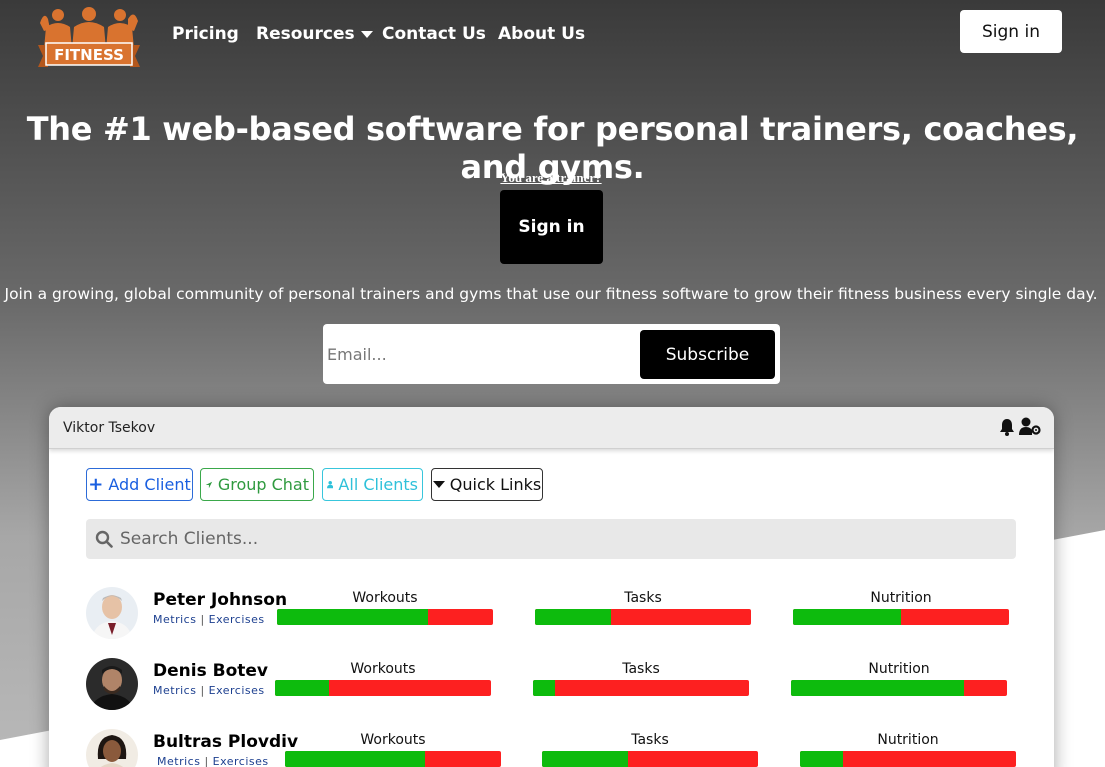  Describe the element at coordinates (263, 484) in the screenshot. I see `group-chat-label: Group Chat` at that location.